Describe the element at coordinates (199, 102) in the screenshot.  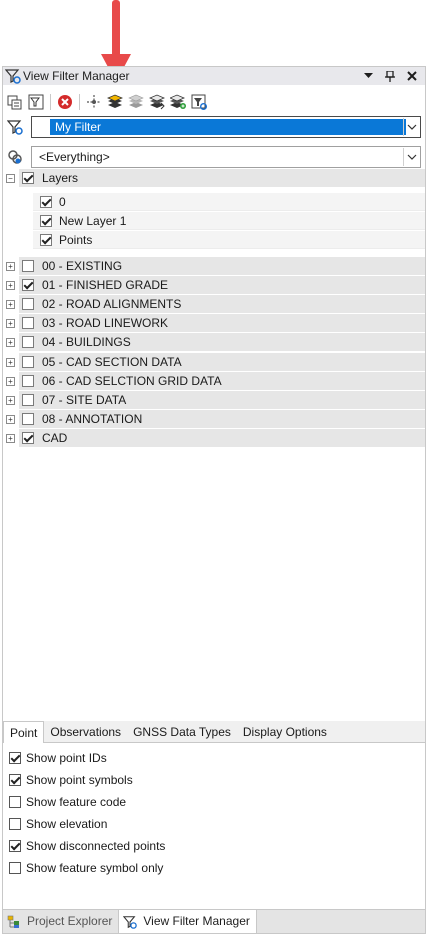
I see `filter-new-icon` at that location.